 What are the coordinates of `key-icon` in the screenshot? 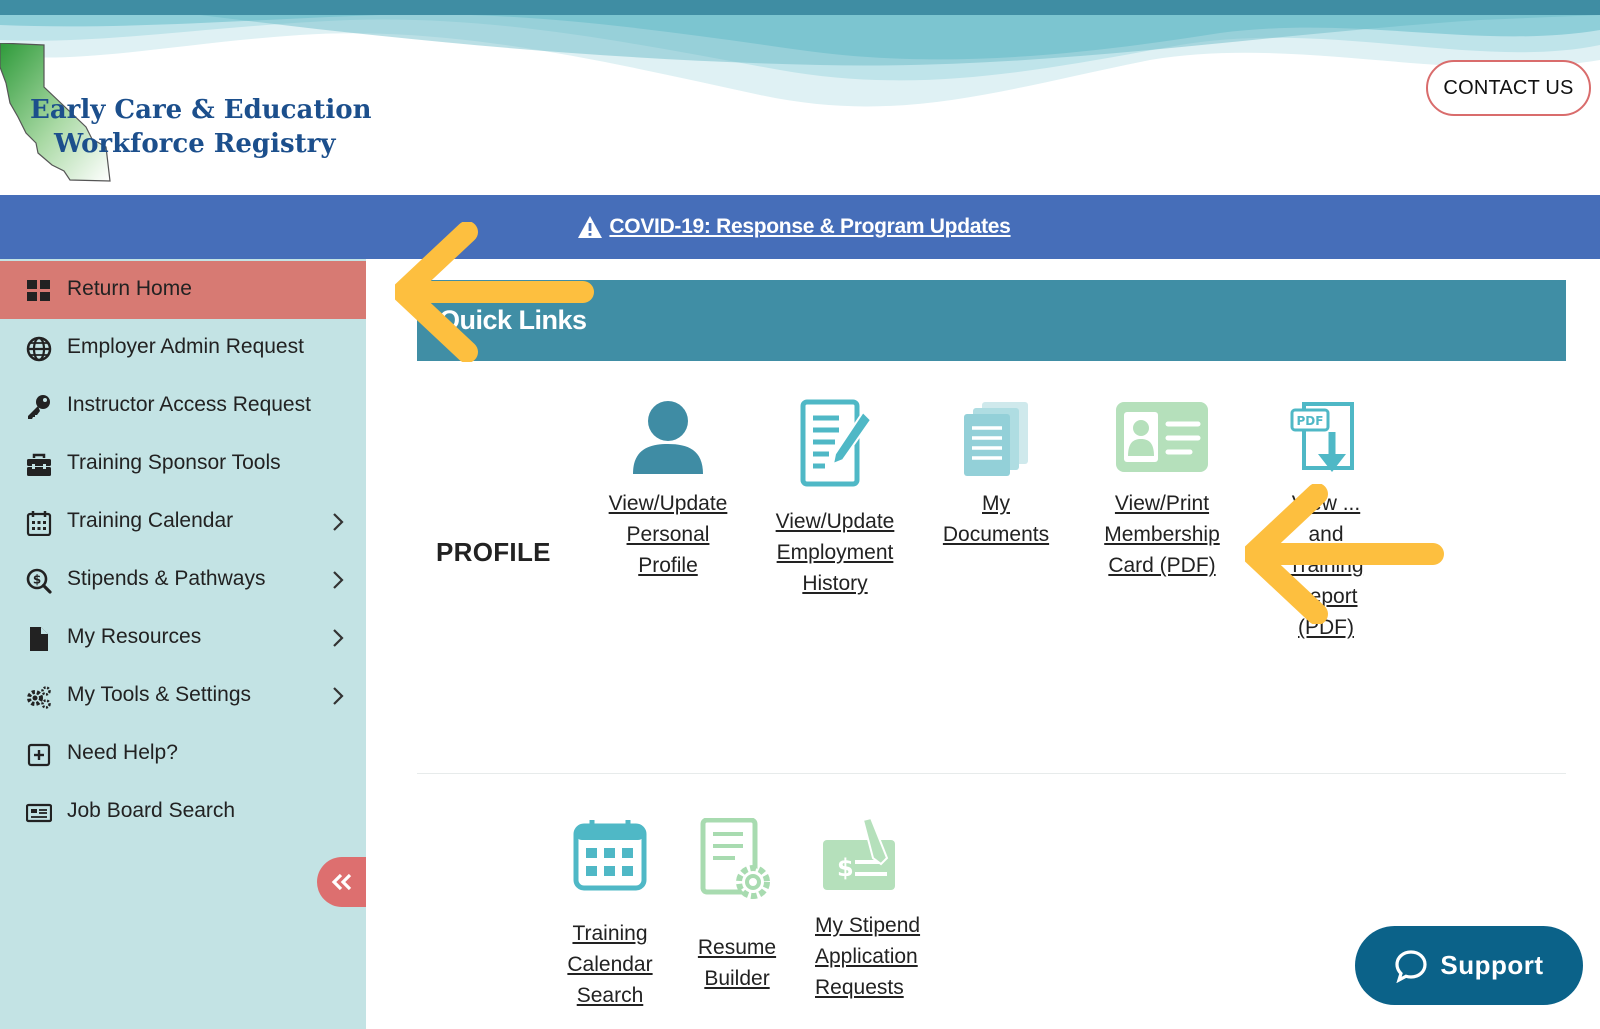 It's located at (39, 407).